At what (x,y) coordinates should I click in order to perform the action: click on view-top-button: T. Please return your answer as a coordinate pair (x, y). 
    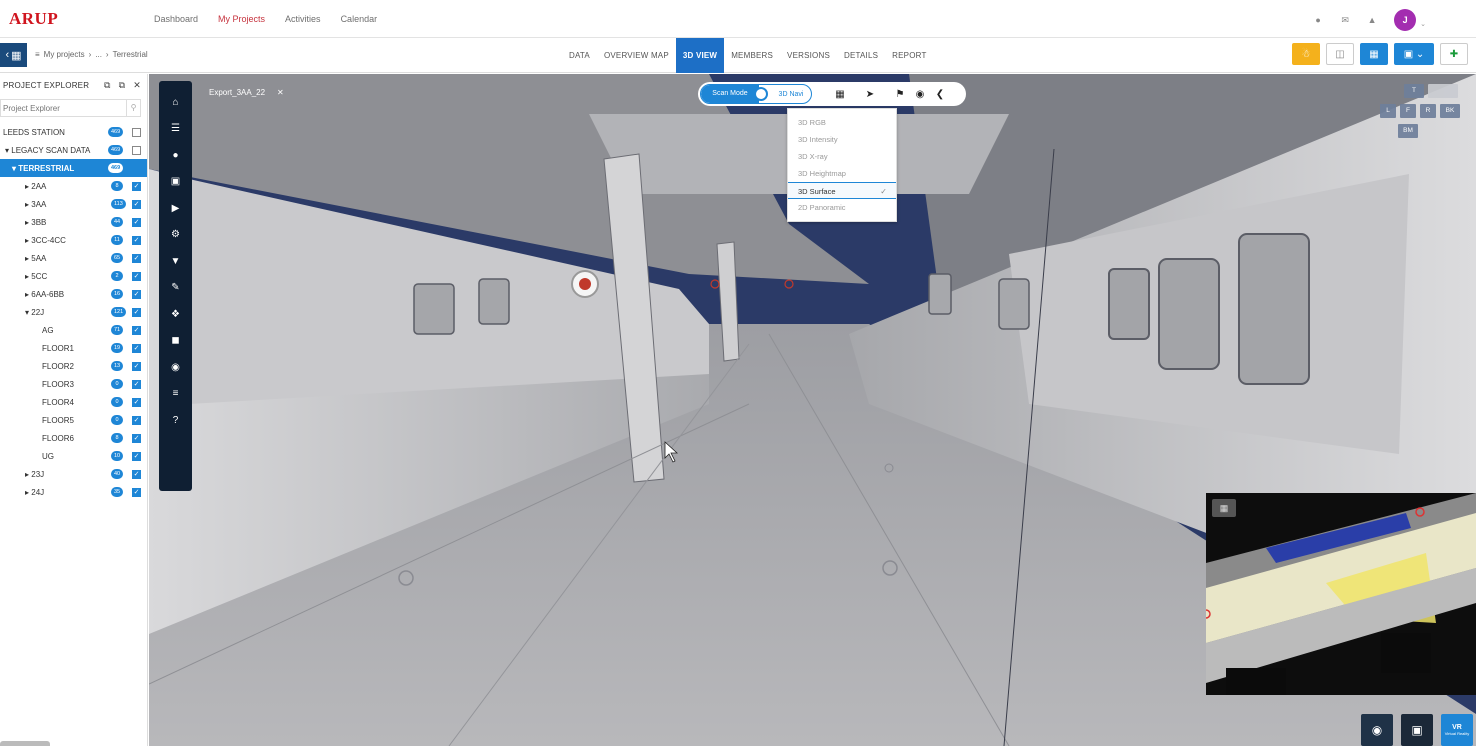
    Looking at the image, I should click on (1414, 91).